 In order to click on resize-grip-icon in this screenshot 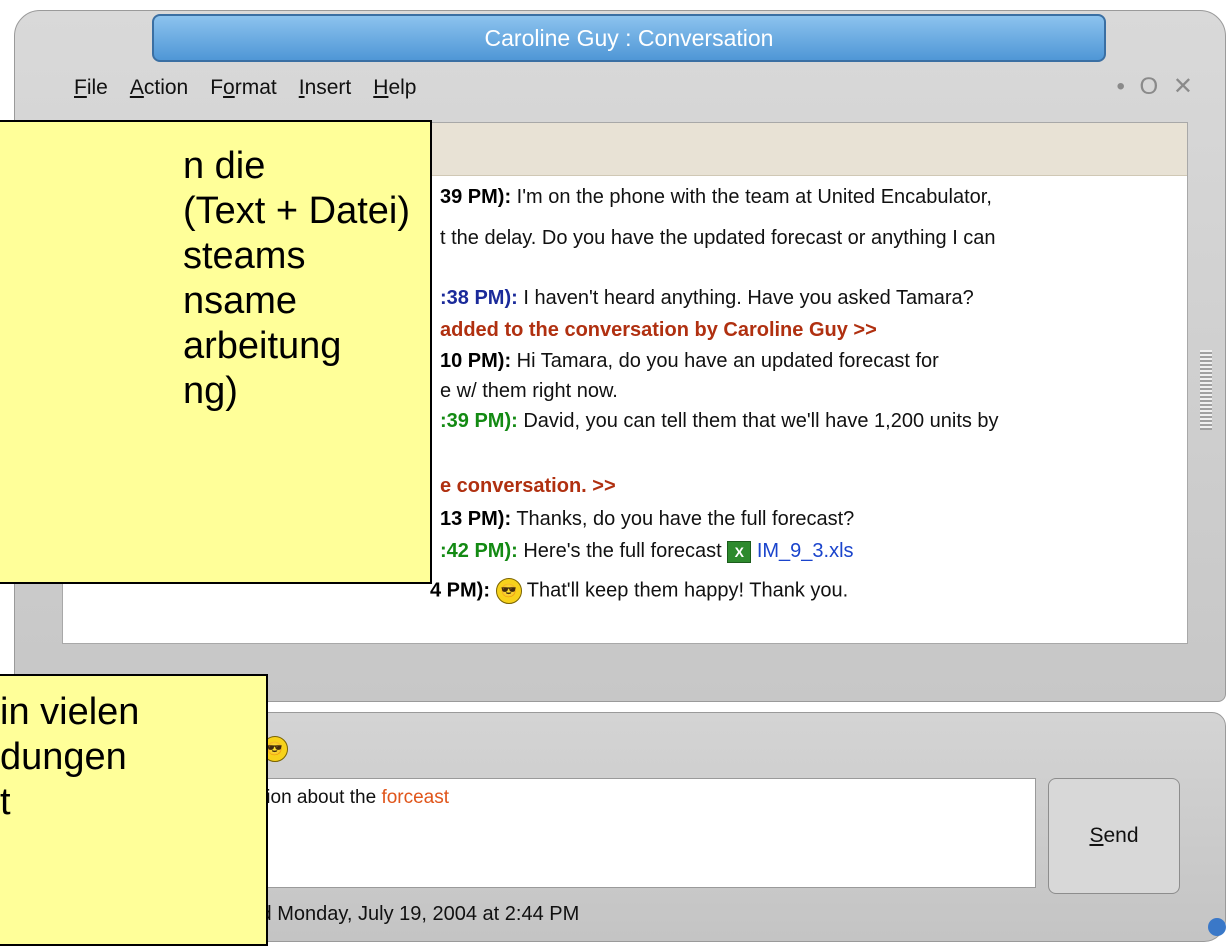, I will do `click(1217, 927)`.